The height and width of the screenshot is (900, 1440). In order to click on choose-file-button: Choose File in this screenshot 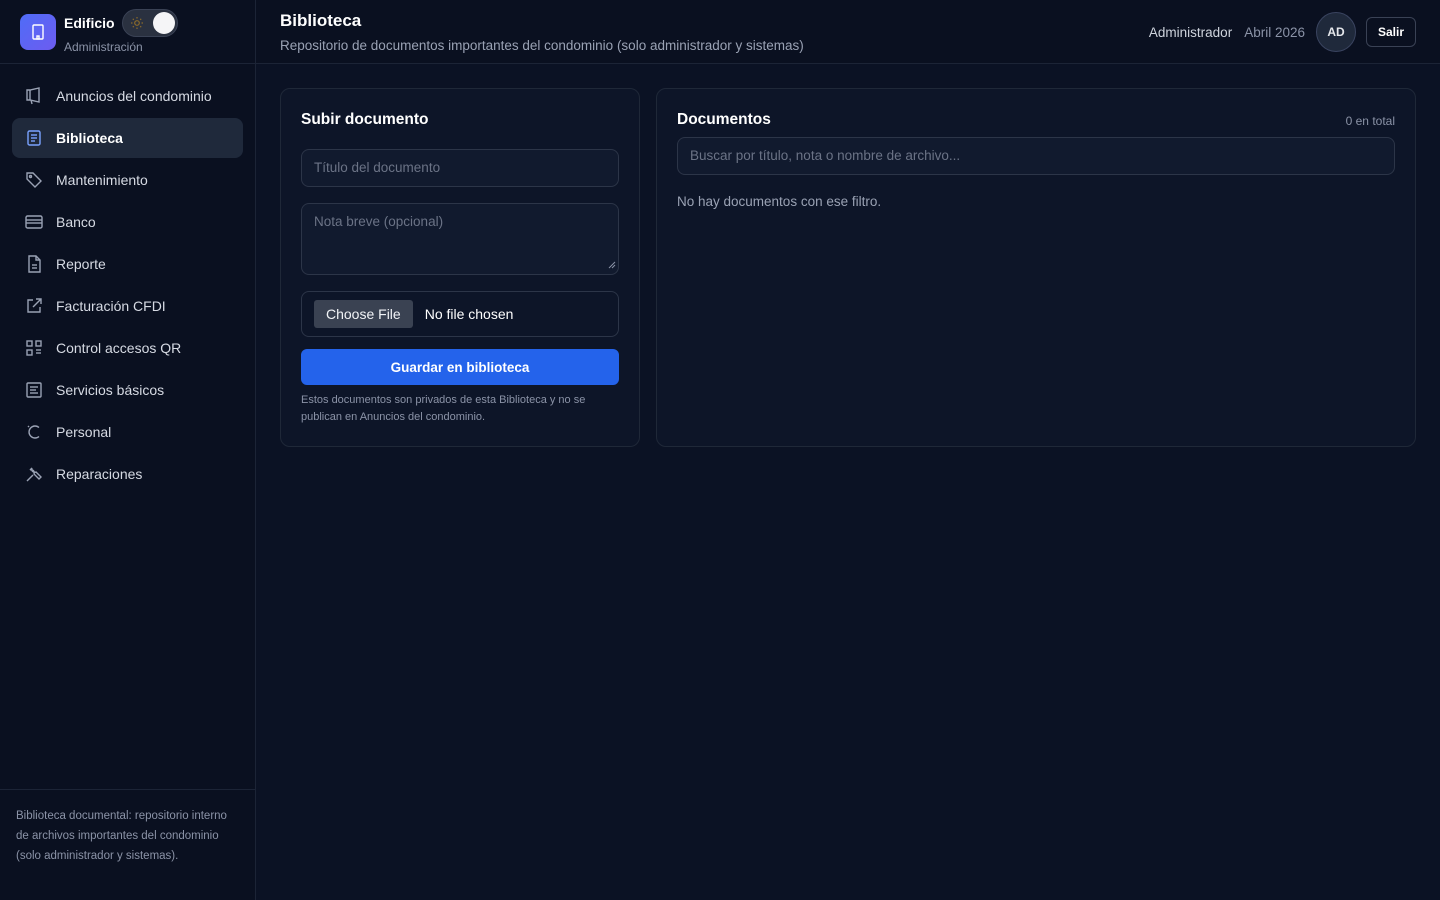, I will do `click(363, 314)`.